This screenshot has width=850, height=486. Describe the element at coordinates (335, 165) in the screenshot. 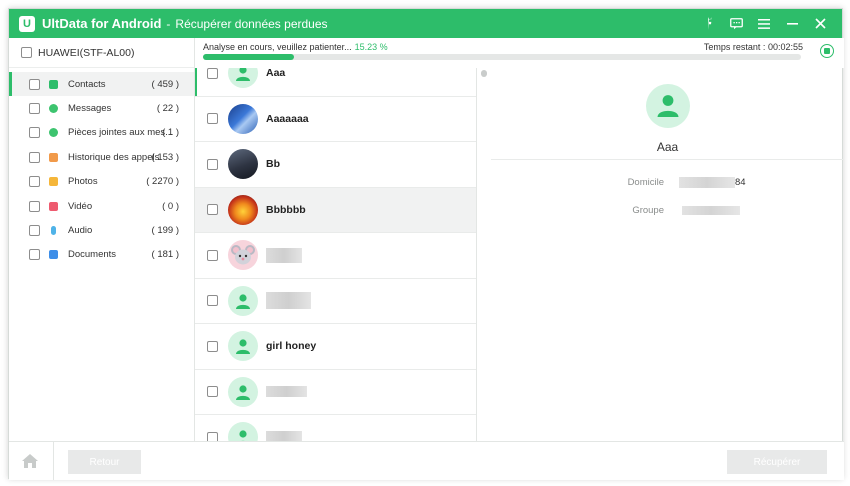

I see `contact-row: Bb` at that location.